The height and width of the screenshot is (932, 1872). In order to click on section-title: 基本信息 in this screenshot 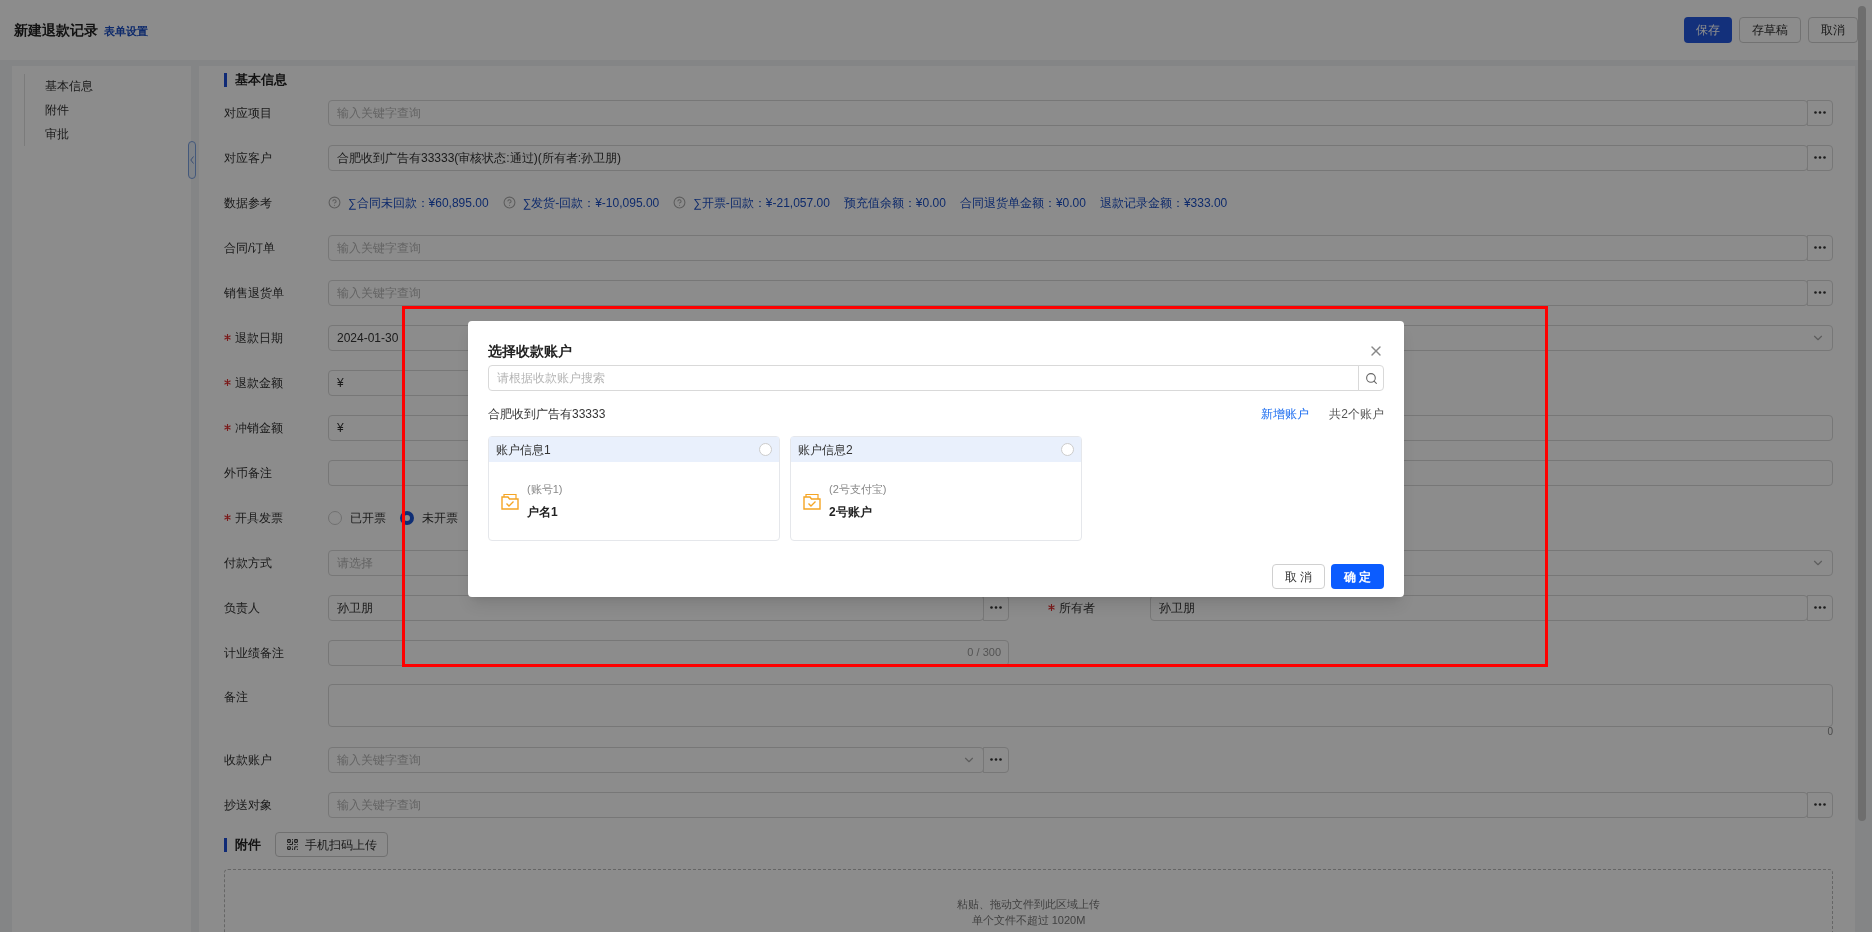, I will do `click(261, 80)`.